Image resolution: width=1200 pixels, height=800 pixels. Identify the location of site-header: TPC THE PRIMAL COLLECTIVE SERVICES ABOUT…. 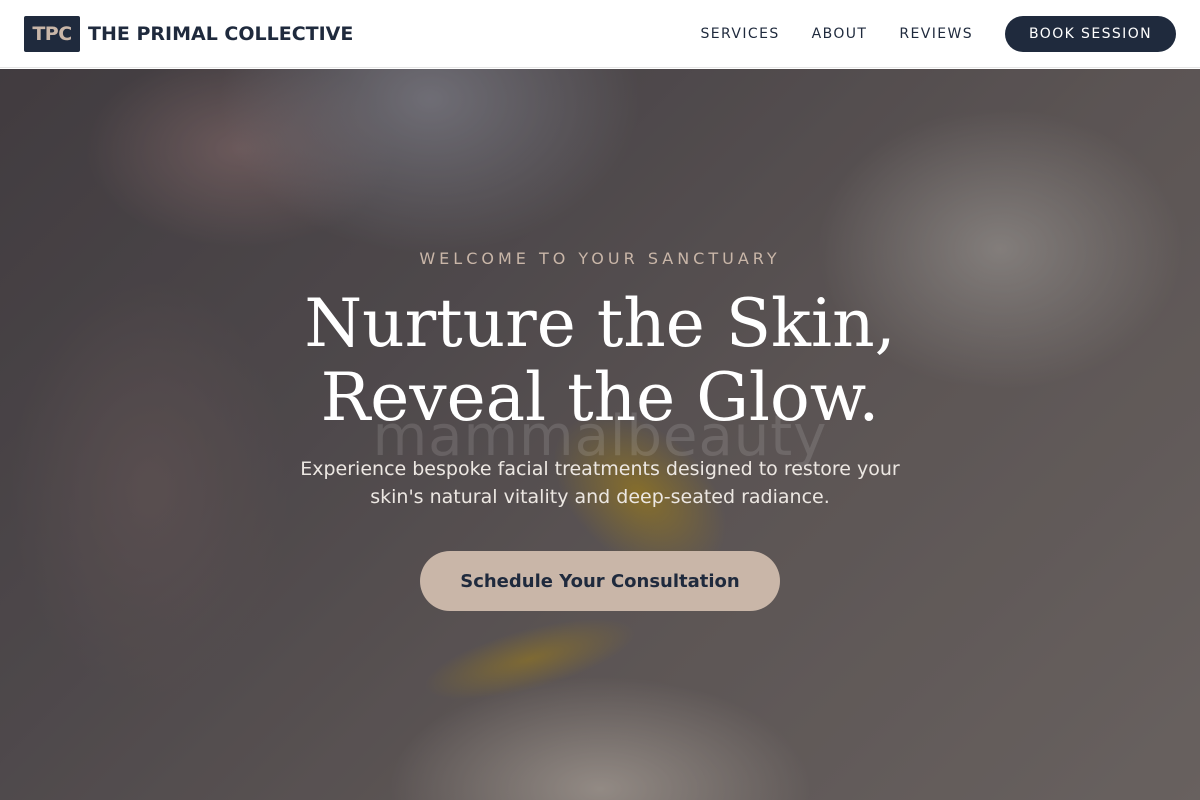
(600, 34).